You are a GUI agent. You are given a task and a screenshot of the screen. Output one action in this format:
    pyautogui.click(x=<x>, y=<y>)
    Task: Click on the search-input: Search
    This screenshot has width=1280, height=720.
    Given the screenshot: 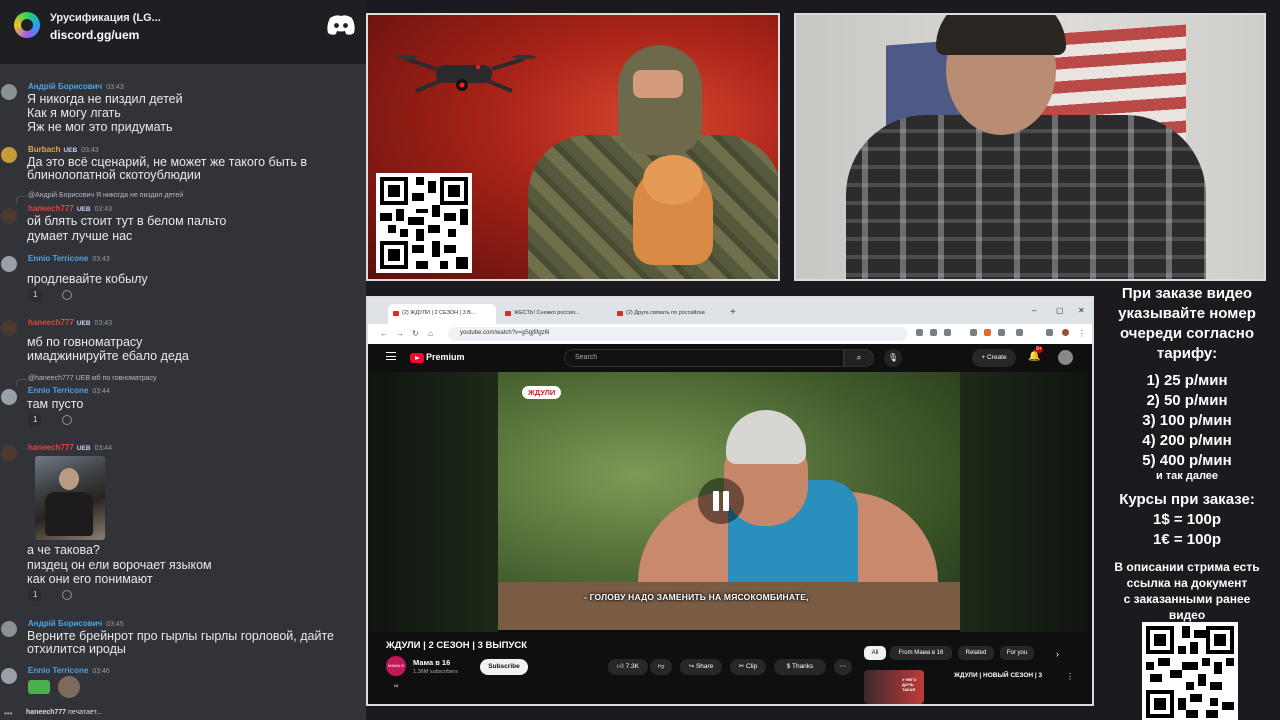 What is the action you would take?
    pyautogui.click(x=704, y=358)
    